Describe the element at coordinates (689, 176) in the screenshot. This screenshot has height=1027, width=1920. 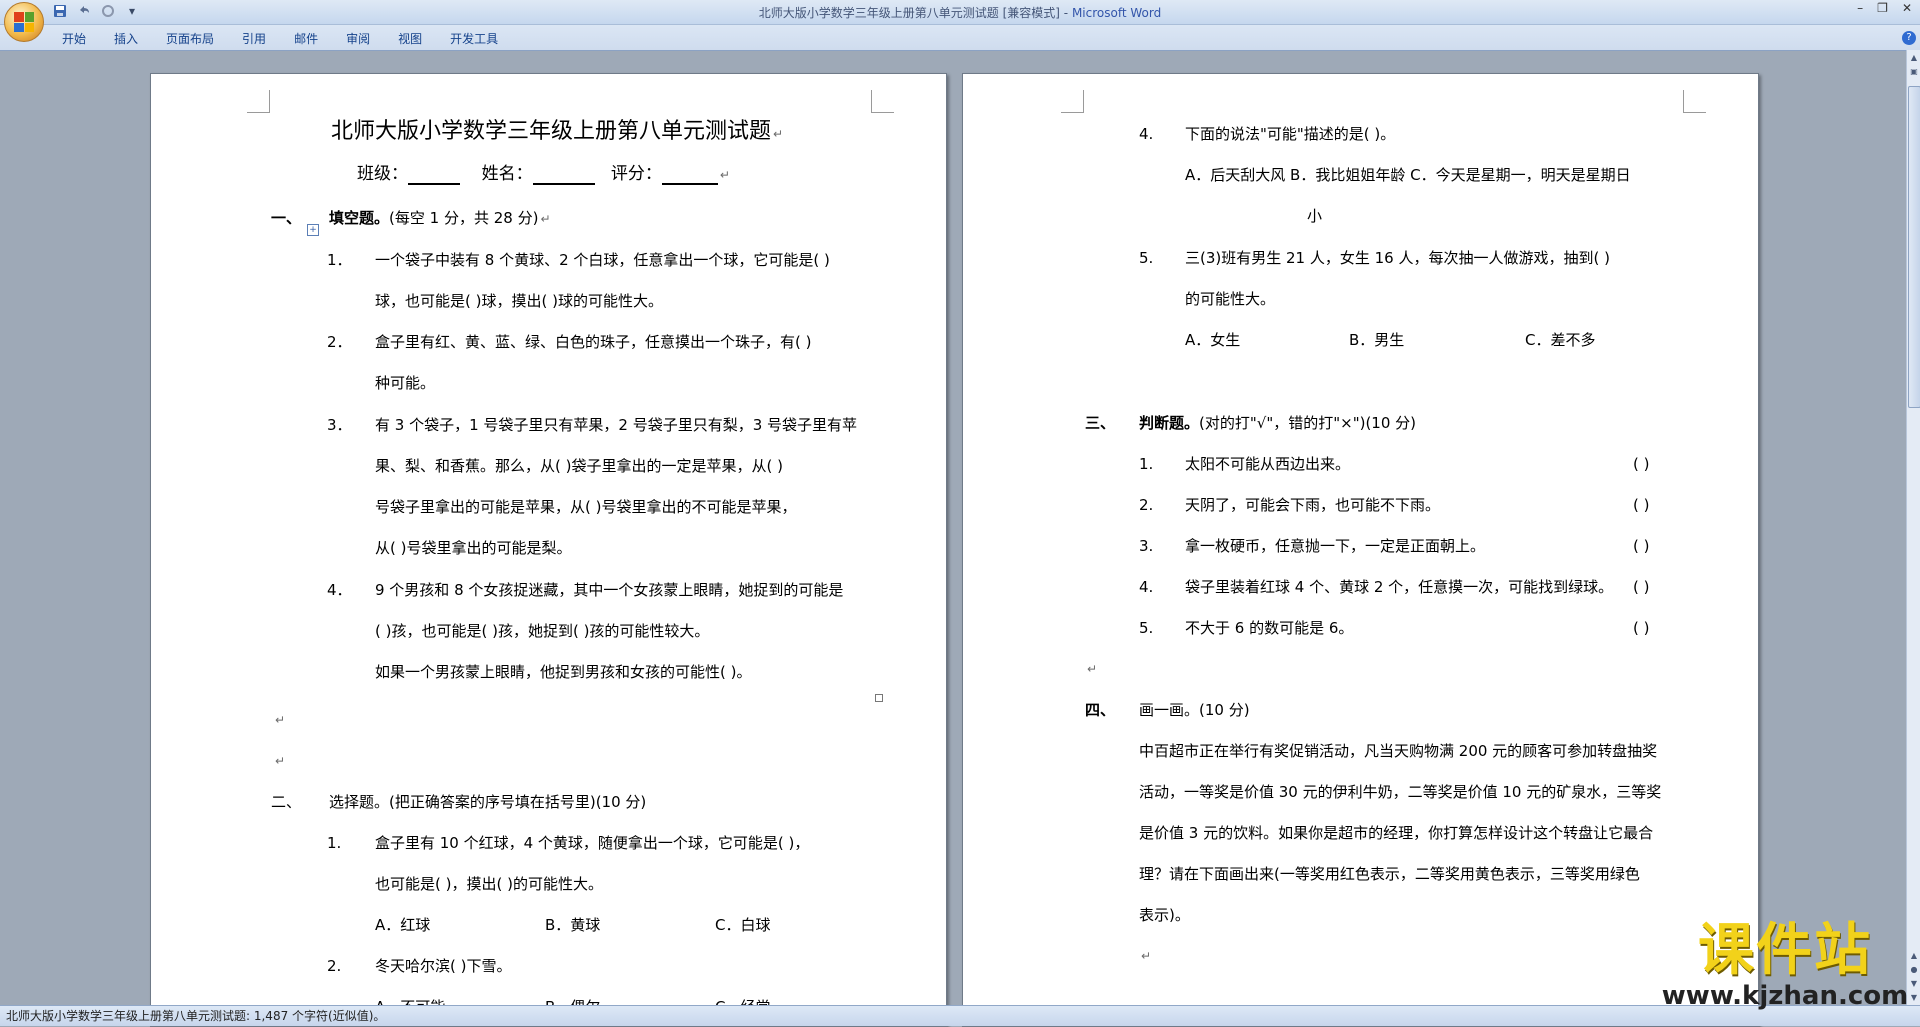
I see `score-blank` at that location.